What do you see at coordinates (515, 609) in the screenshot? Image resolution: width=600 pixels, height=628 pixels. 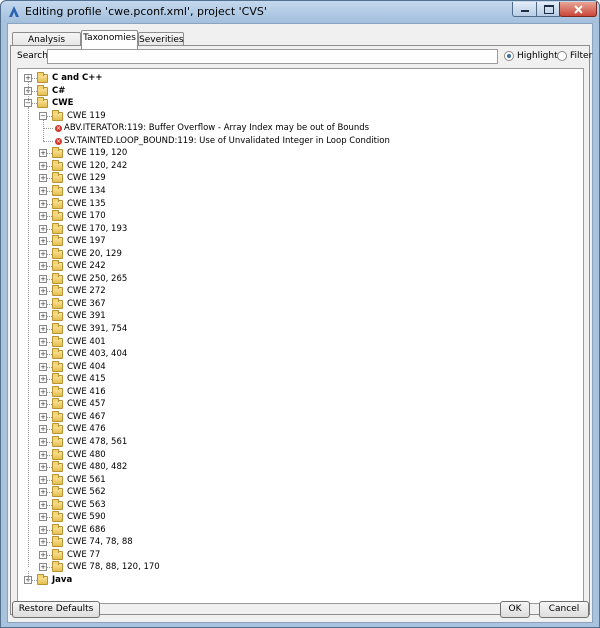 I see `ok-button: OK` at bounding box center [515, 609].